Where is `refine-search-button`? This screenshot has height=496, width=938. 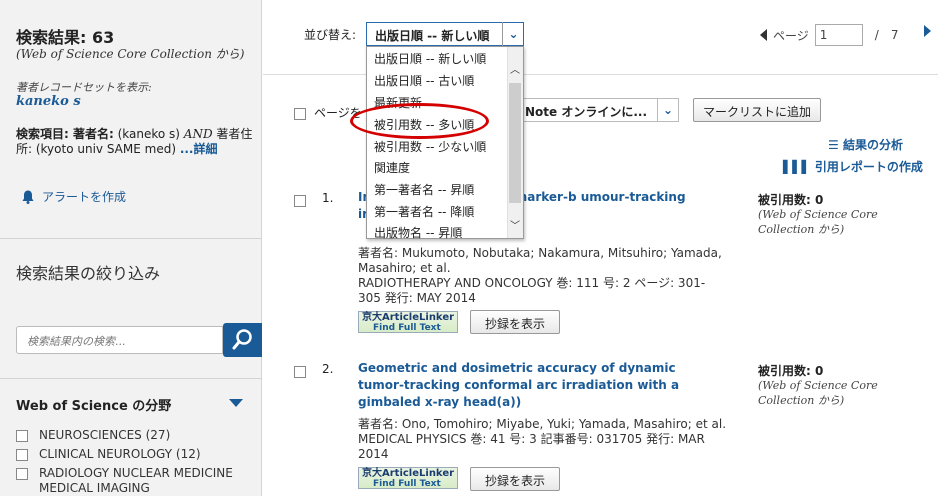 refine-search-button is located at coordinates (242, 340).